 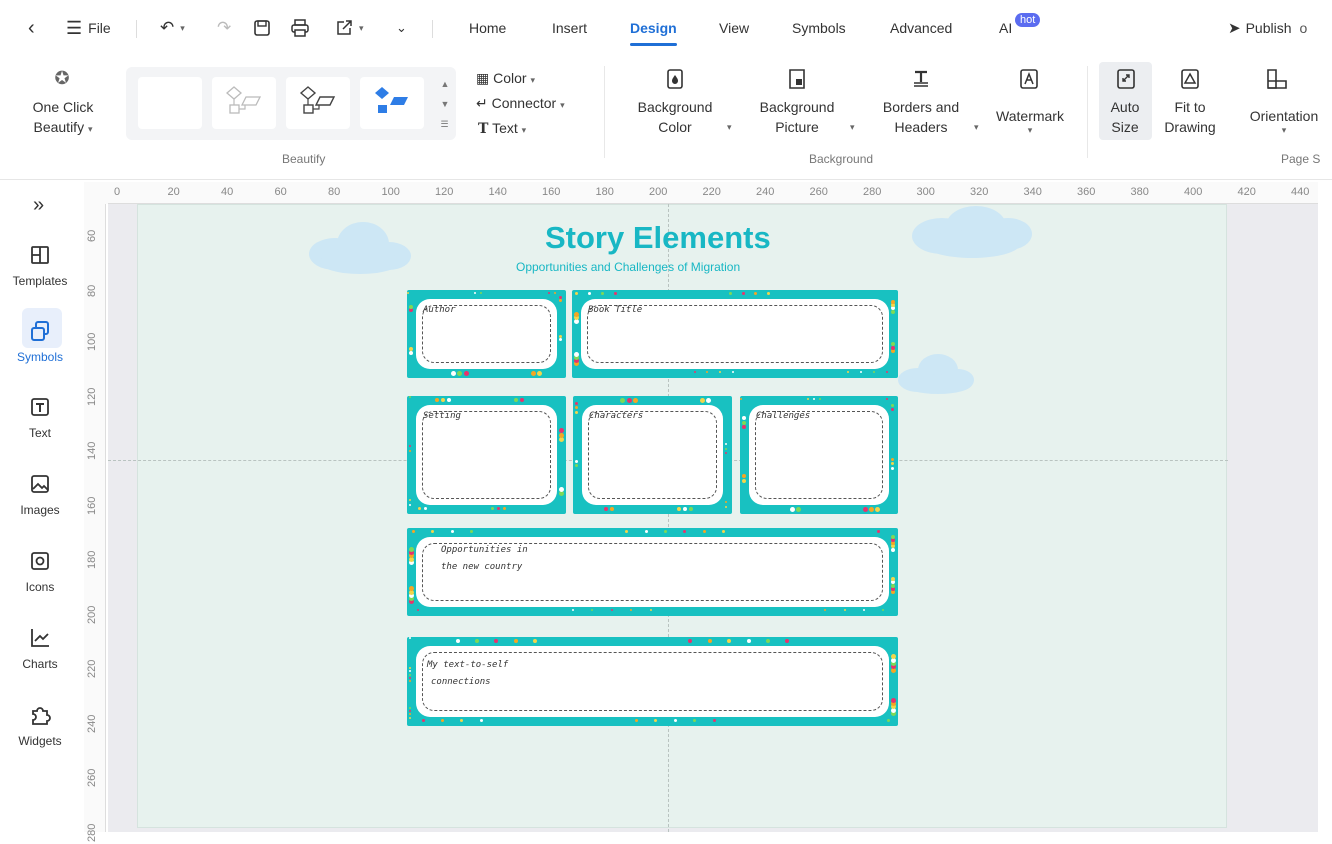 What do you see at coordinates (797, 79) in the screenshot?
I see `background-picture-icon` at bounding box center [797, 79].